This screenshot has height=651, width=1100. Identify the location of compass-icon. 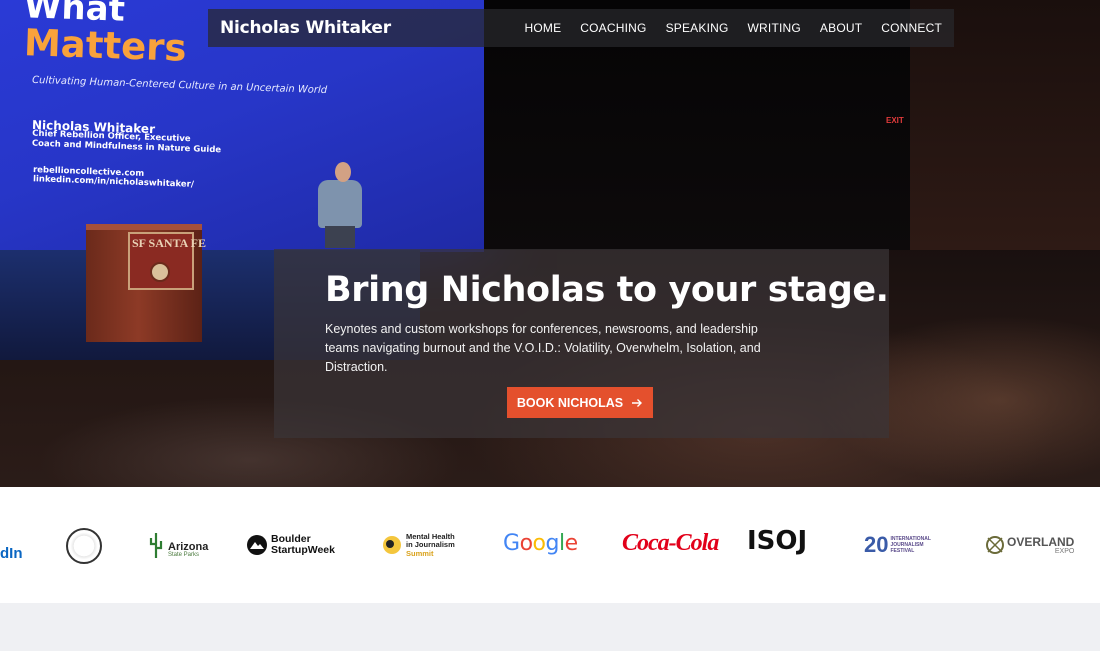
(995, 545).